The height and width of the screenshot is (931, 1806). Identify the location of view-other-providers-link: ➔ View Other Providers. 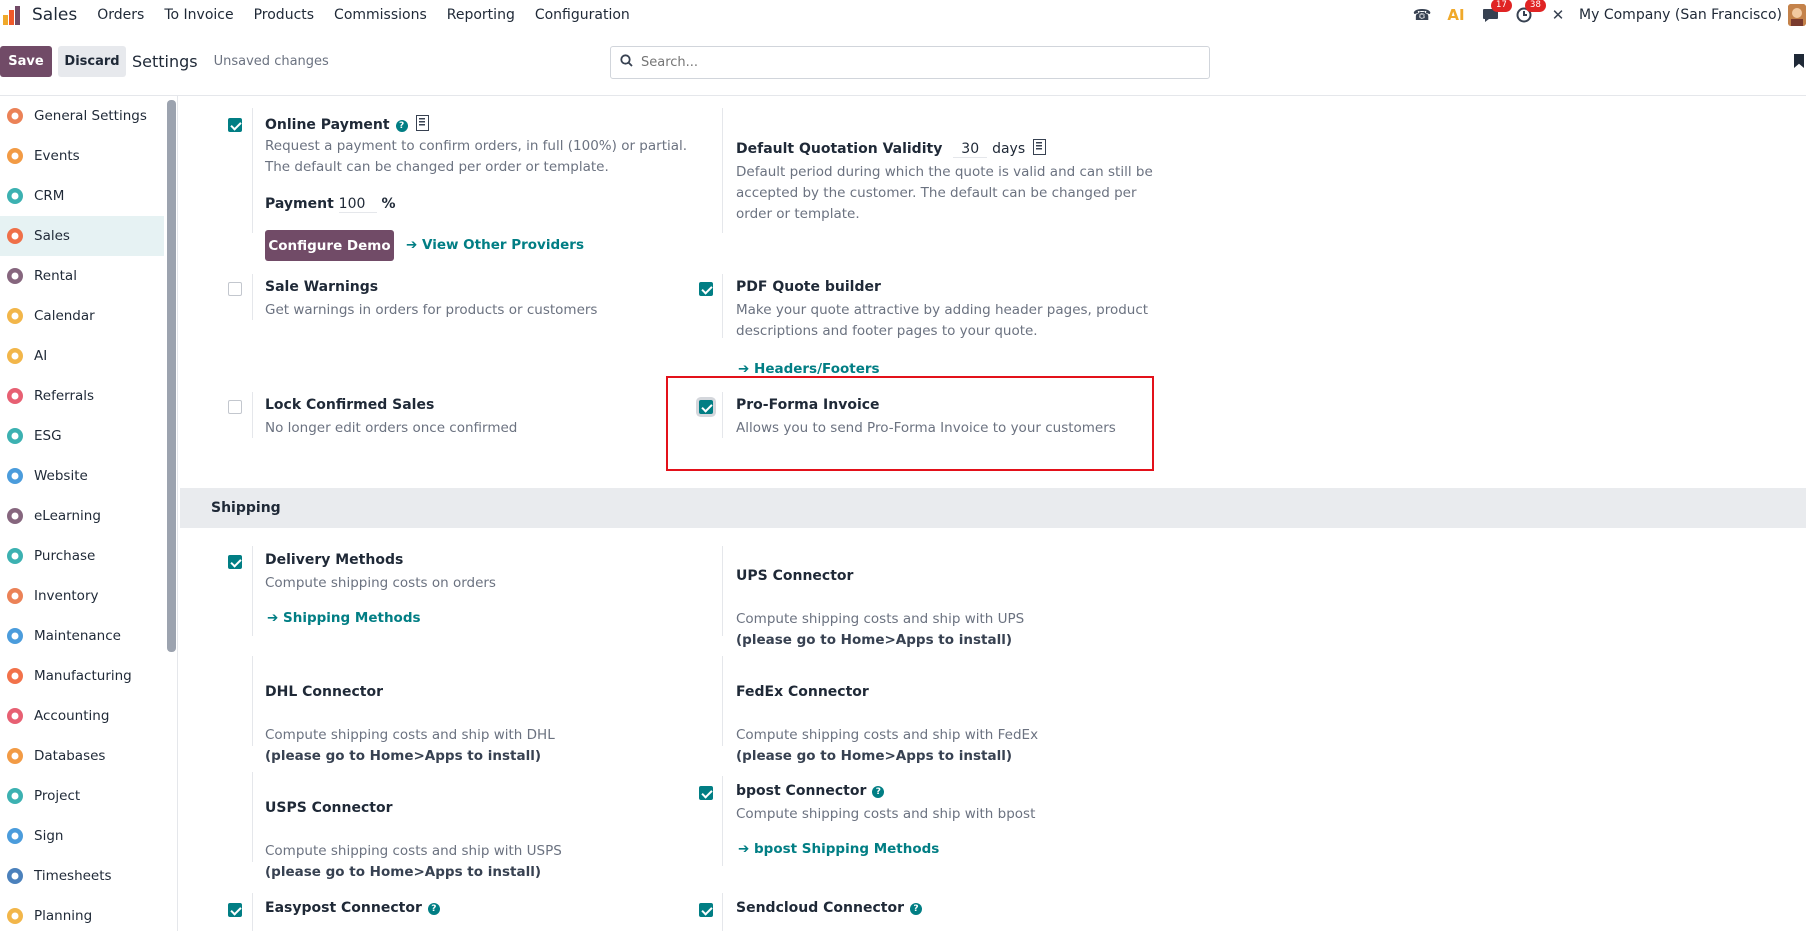
(495, 245).